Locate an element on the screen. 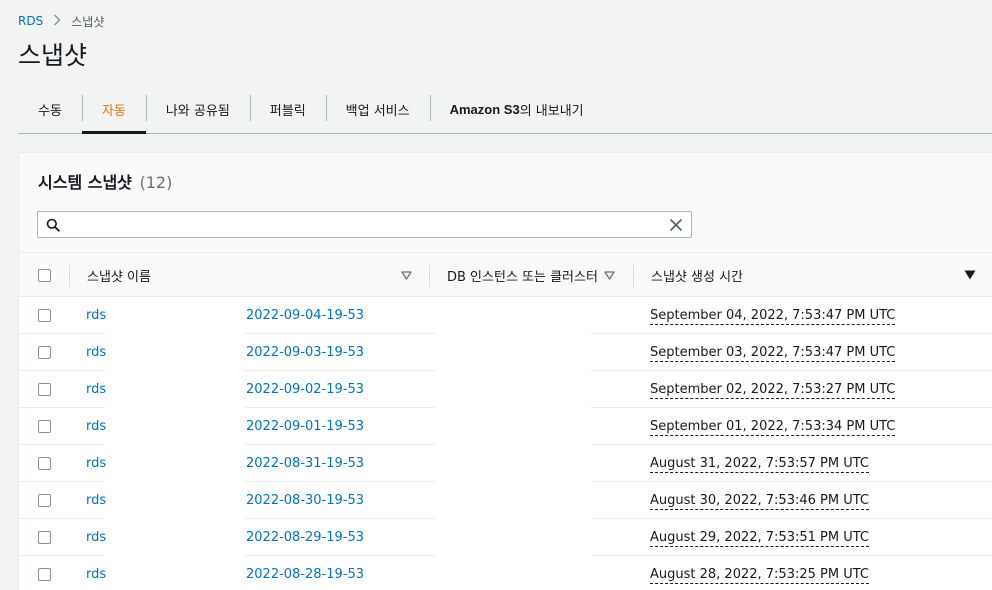 This screenshot has width=992, height=590. snapshot-created-time: August 30, 2022, 7:53:46 PM UTC is located at coordinates (759, 501).